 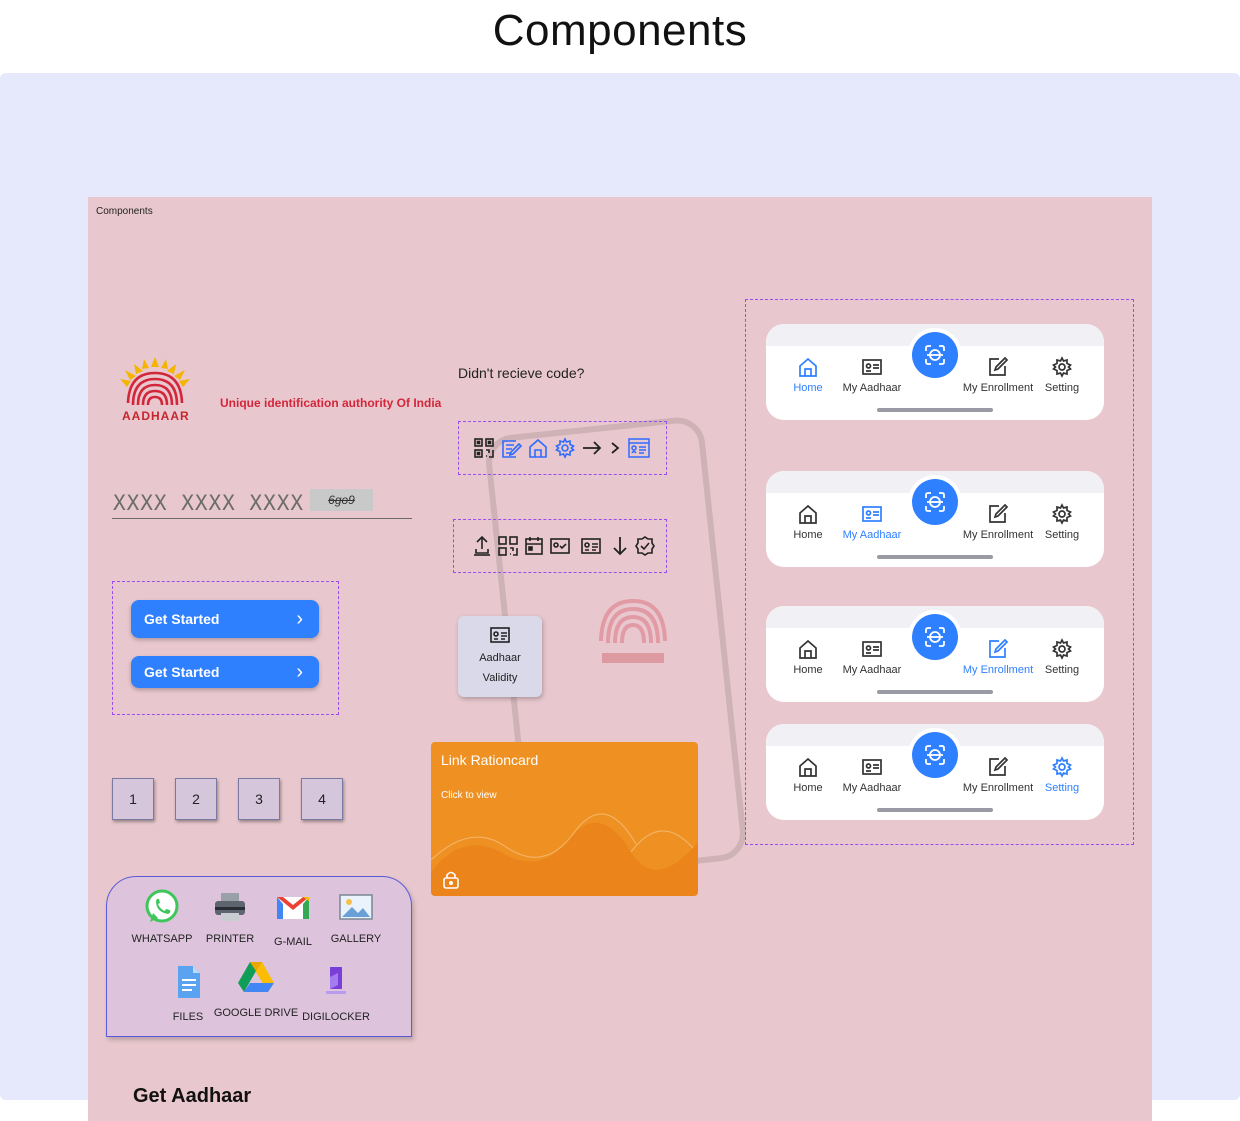 What do you see at coordinates (293, 908) in the screenshot?
I see `gmail-icon` at bounding box center [293, 908].